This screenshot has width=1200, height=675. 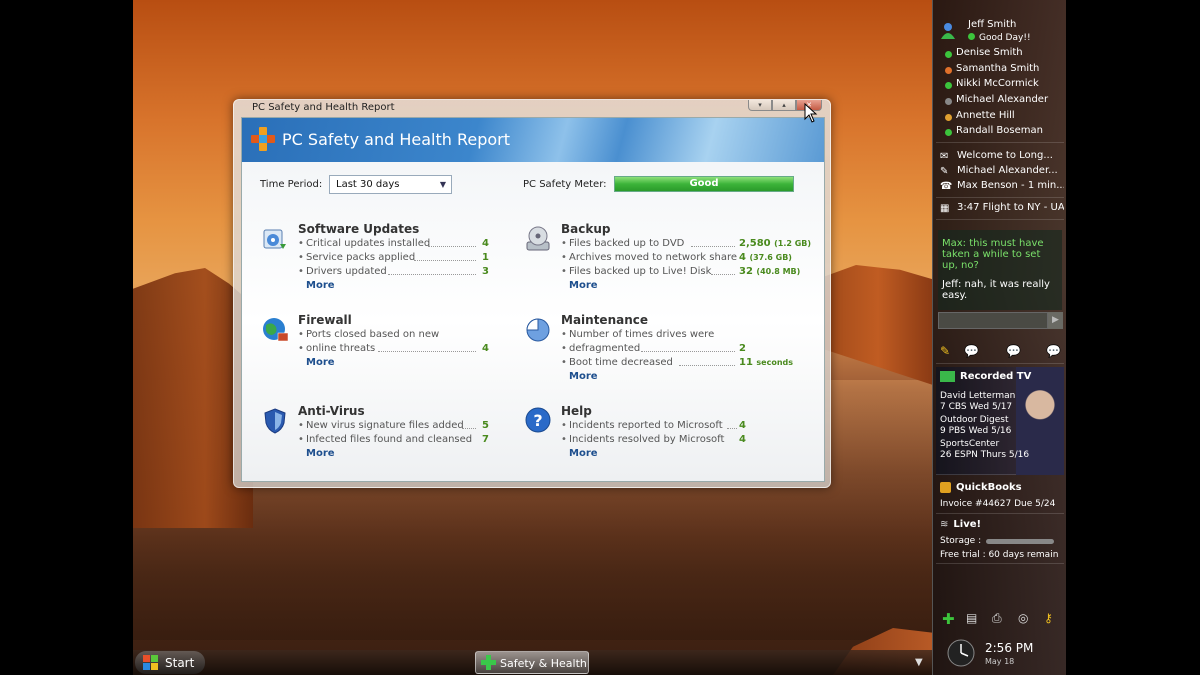 I want to click on software-updates-icon, so click(x=274, y=239).